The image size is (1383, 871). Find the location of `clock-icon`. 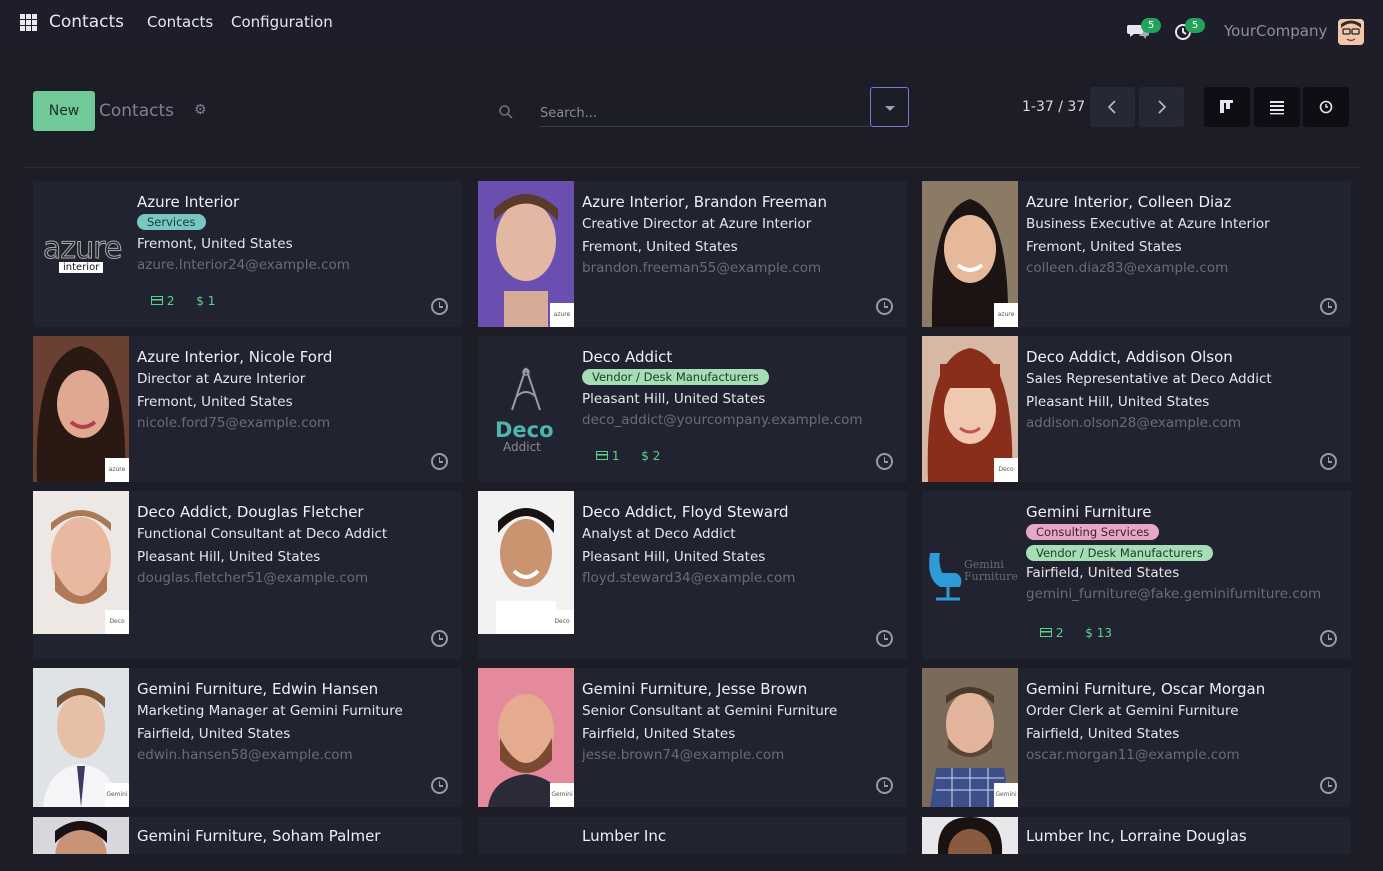

clock-icon is located at coordinates (1326, 107).